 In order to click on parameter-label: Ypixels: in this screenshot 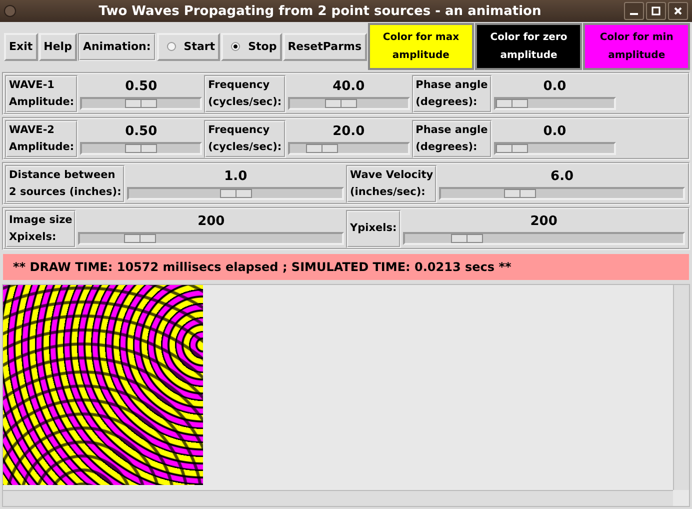, I will do `click(373, 229)`.